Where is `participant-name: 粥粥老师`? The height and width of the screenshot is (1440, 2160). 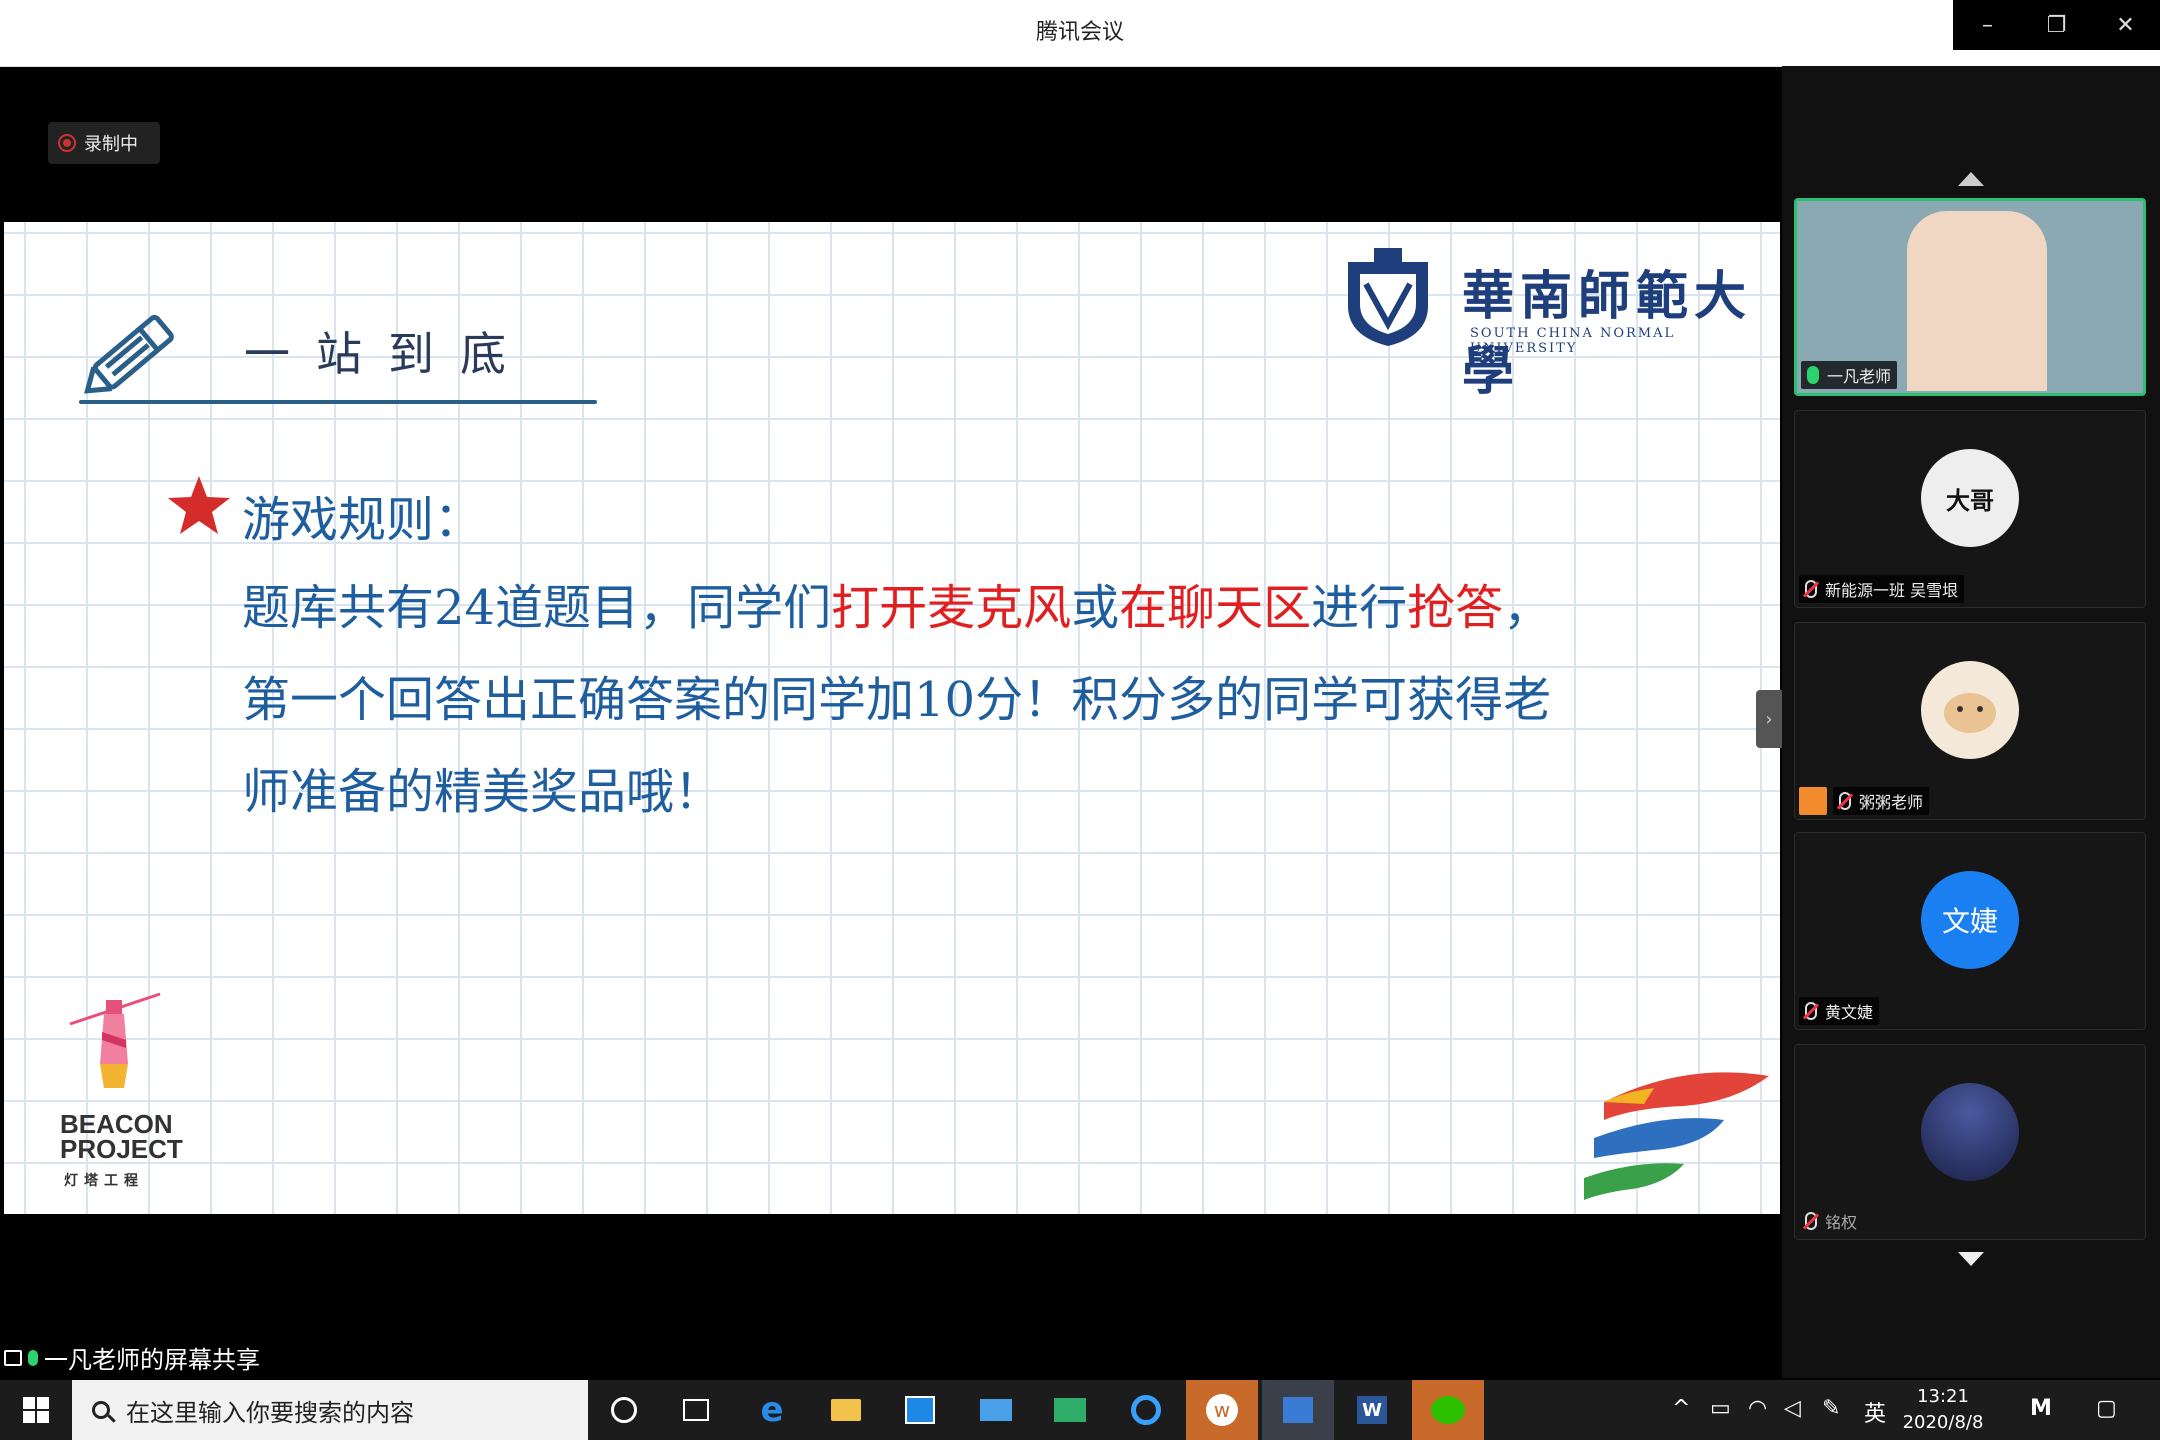 participant-name: 粥粥老师 is located at coordinates (1891, 802).